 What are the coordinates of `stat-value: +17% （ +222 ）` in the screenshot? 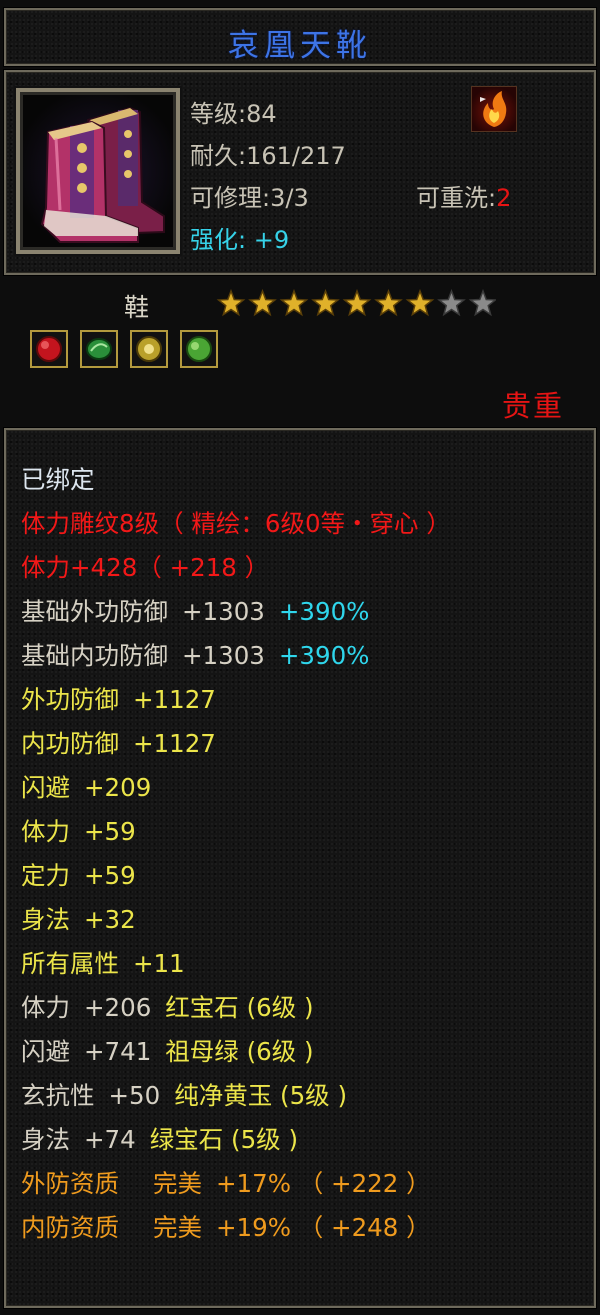 It's located at (323, 1183).